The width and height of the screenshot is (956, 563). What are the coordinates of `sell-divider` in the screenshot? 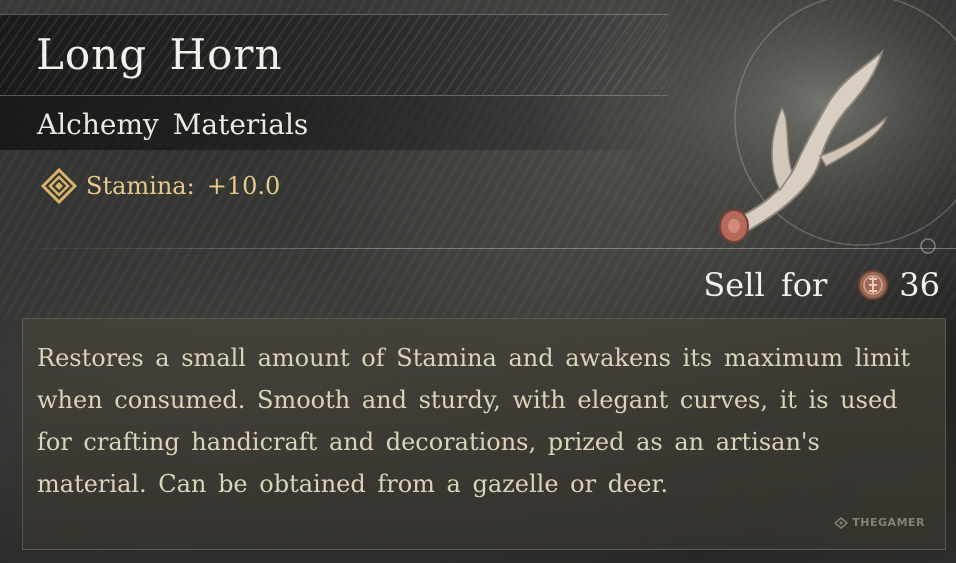 It's located at (478, 248).